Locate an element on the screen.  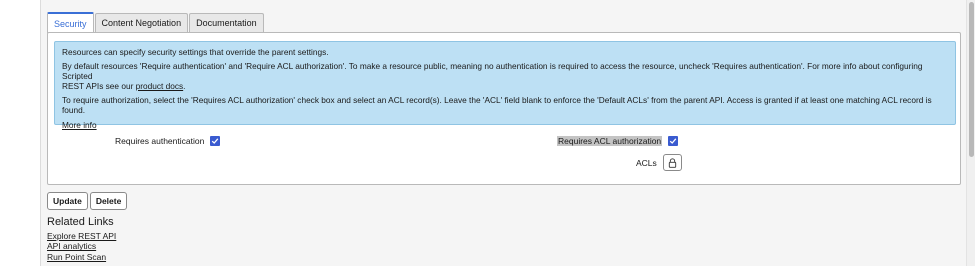
run-point-scan-link: Run Point Scan is located at coordinates (81, 257).